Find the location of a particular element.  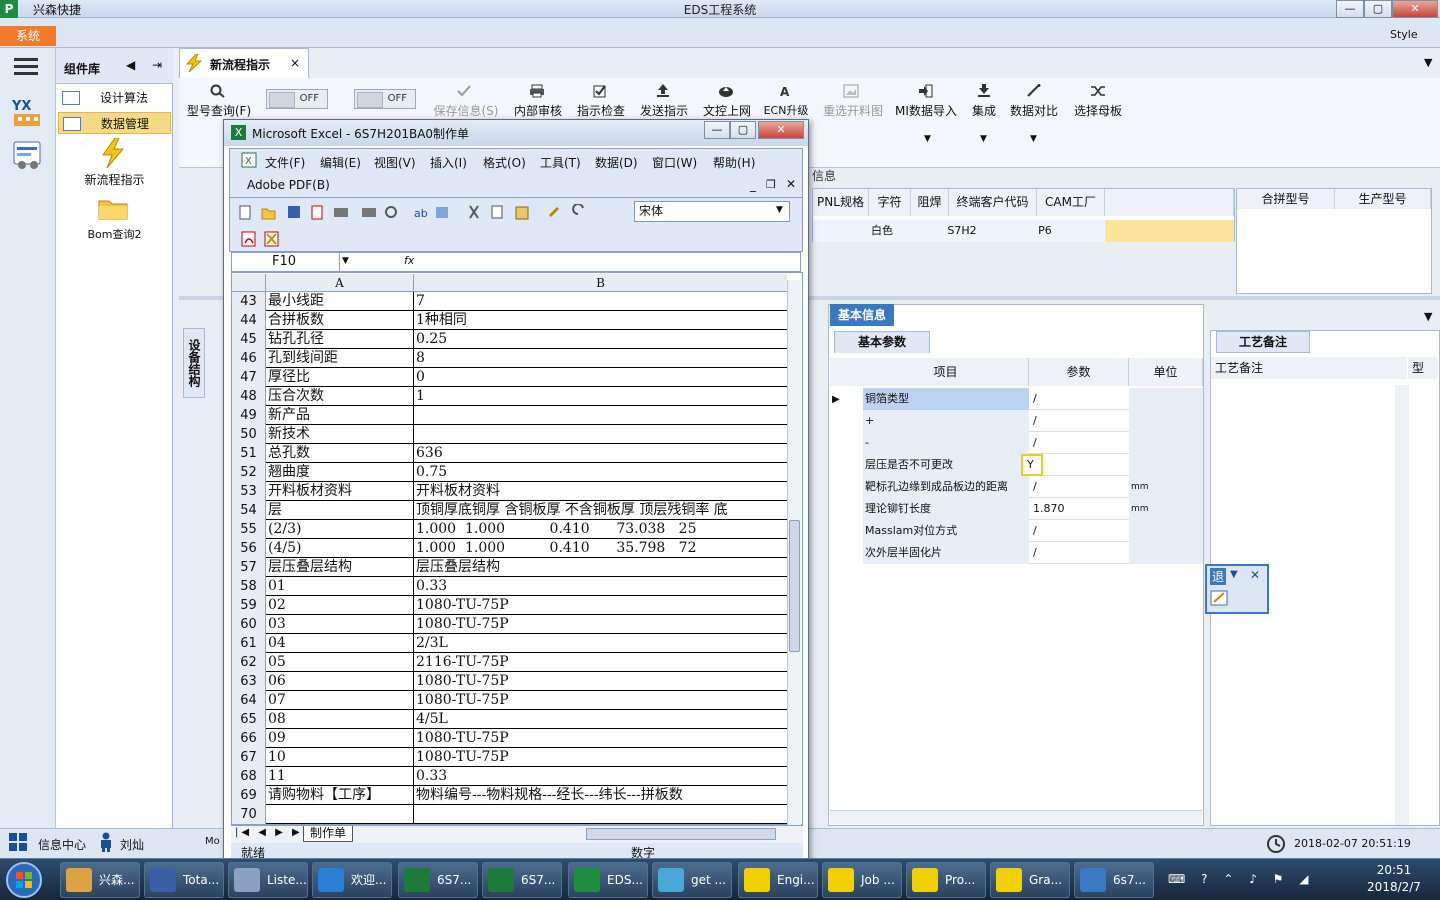

cell-a: 合拼板数 is located at coordinates (340, 320).